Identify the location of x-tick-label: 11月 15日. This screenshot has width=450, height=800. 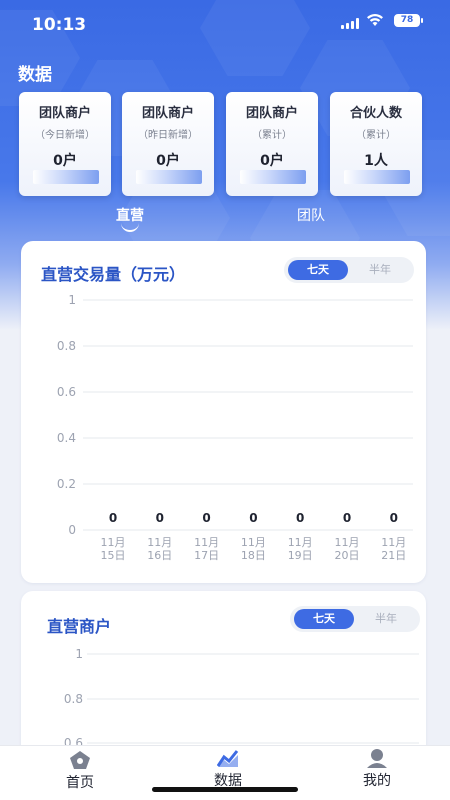
(113, 549).